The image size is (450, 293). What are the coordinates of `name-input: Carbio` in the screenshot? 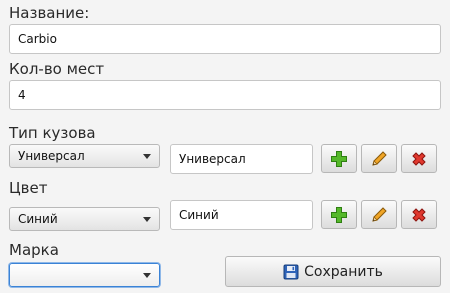 It's located at (225, 39).